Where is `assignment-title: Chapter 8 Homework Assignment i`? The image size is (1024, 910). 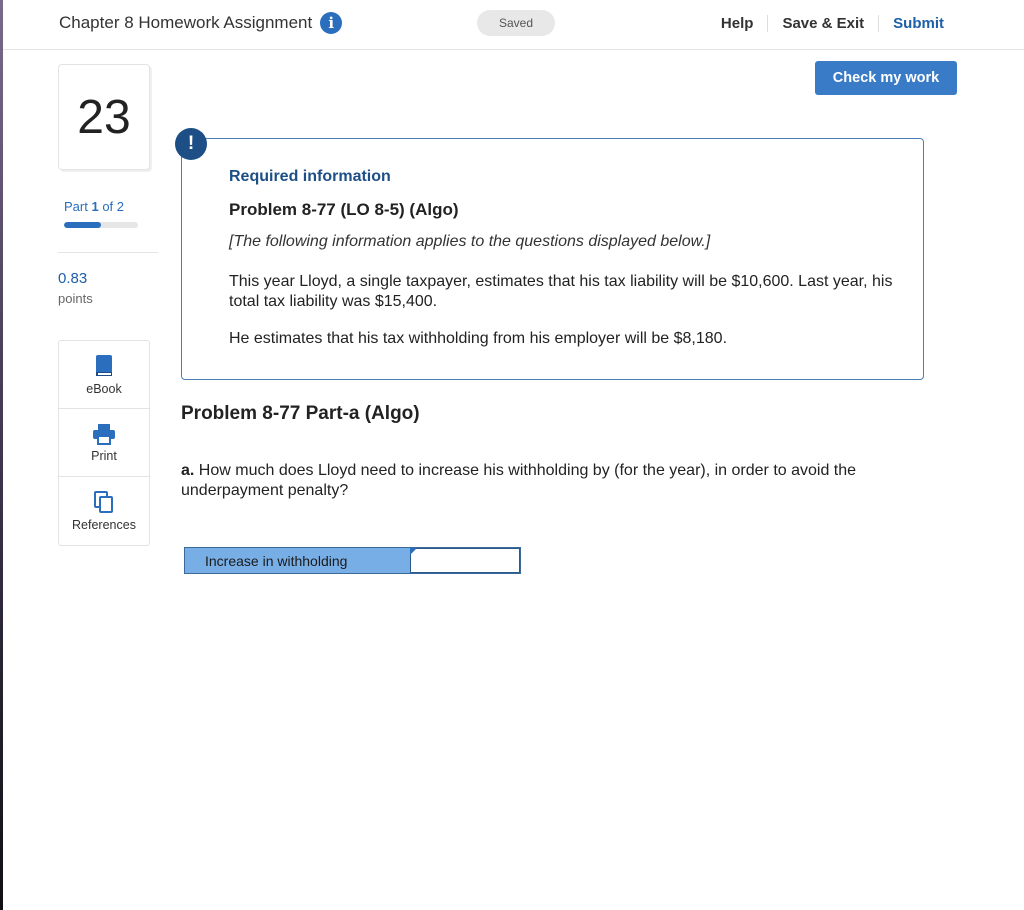 assignment-title: Chapter 8 Homework Assignment i is located at coordinates (201, 23).